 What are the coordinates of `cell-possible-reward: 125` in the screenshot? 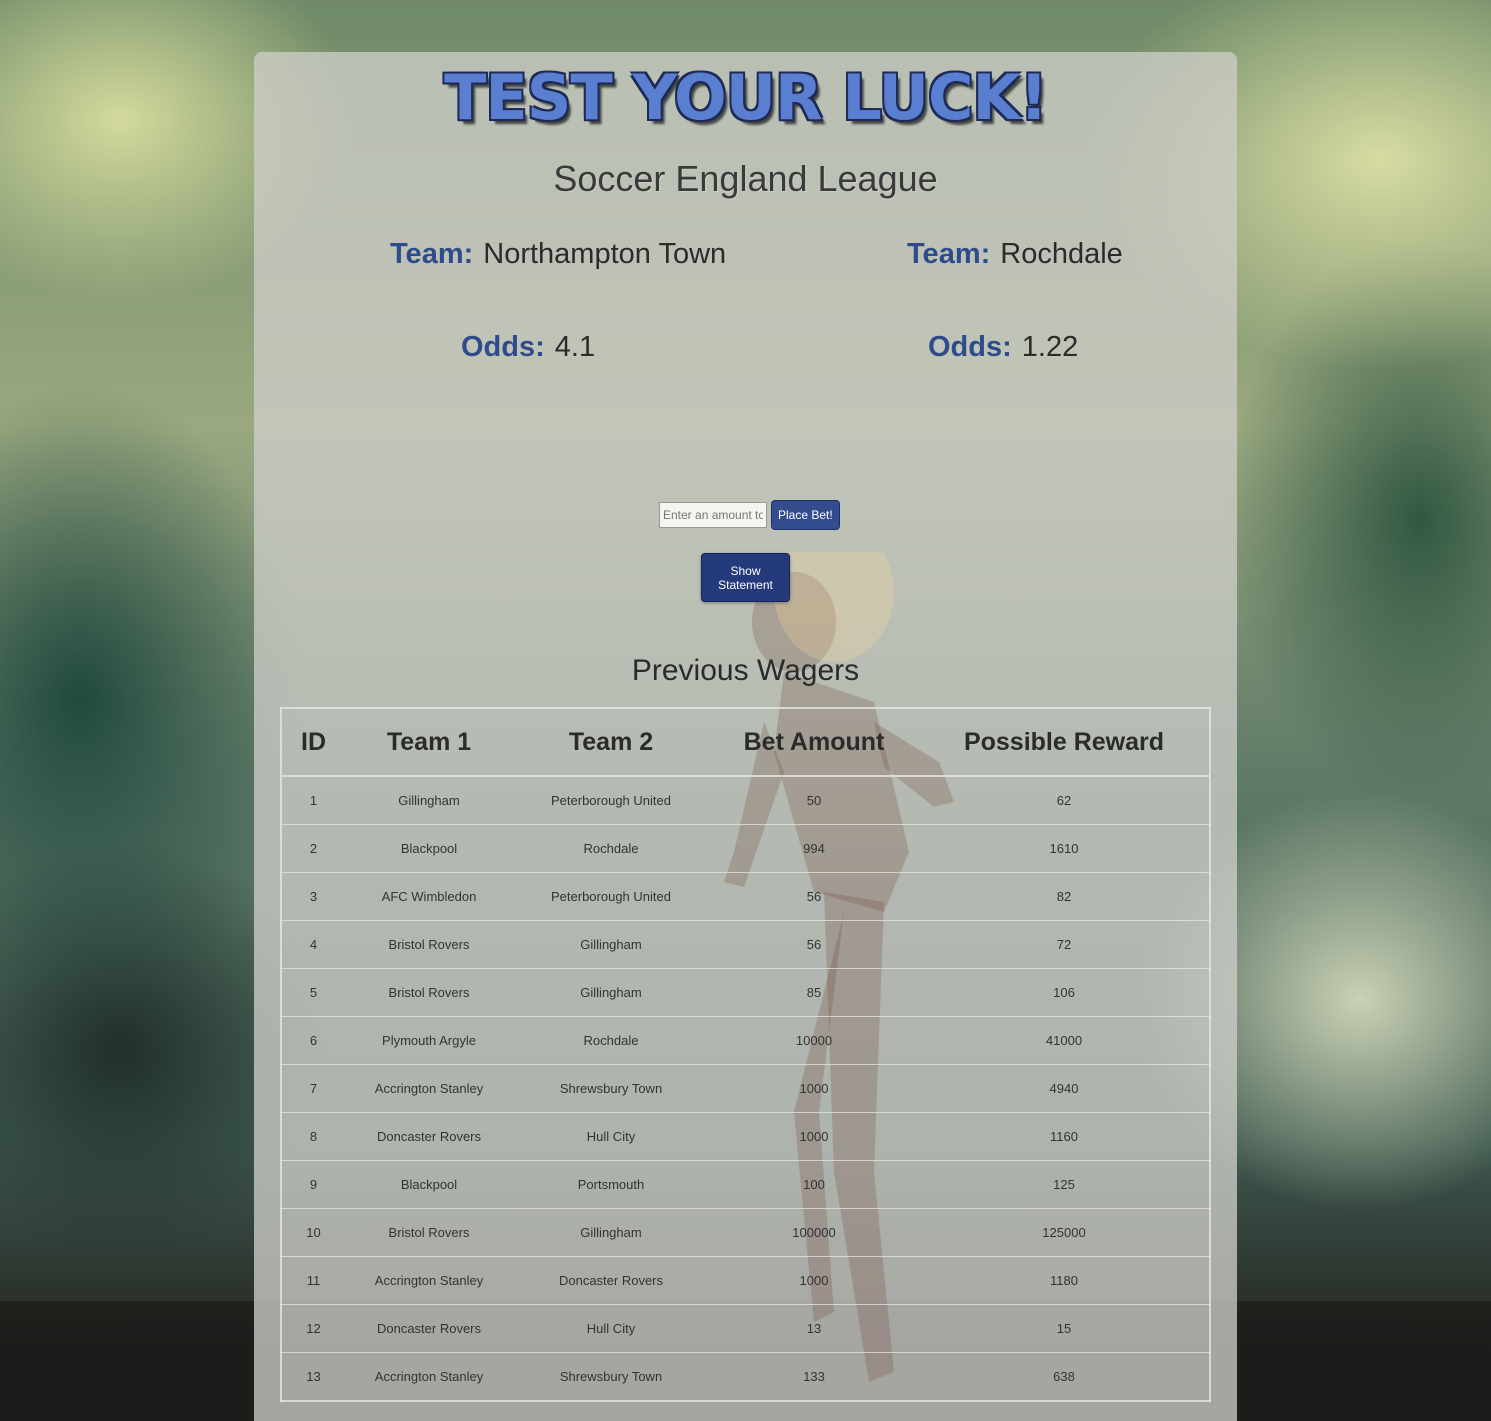 It's located at (1064, 1184).